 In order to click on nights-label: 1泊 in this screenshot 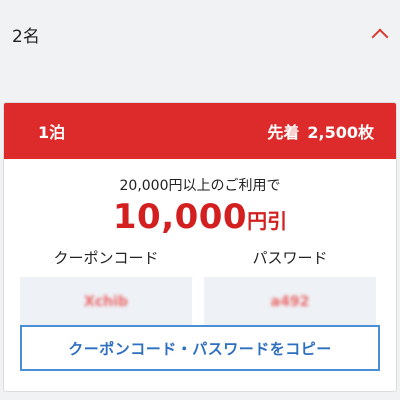, I will do `click(52, 132)`.